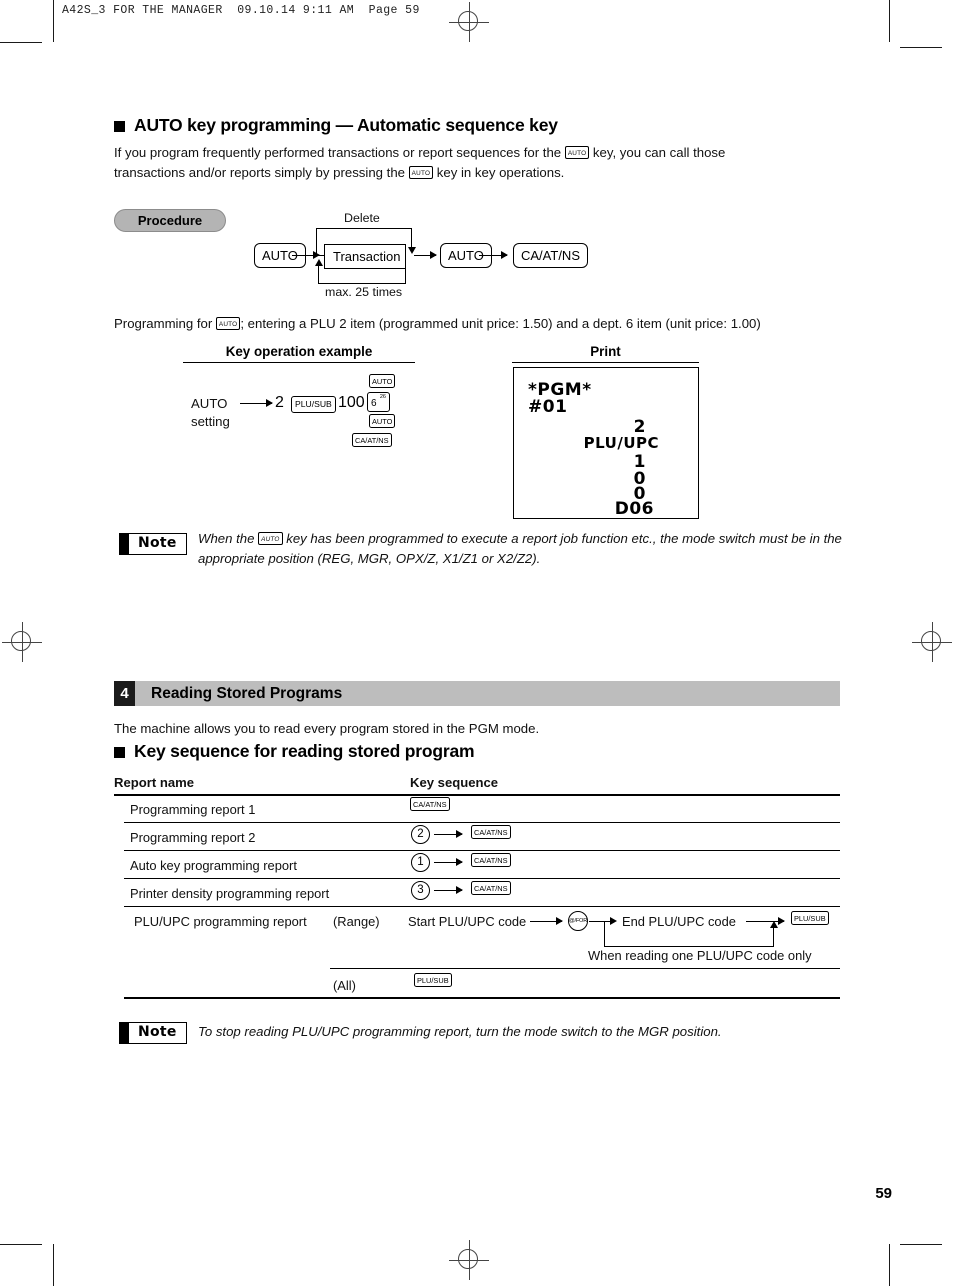 Image resolution: width=954 pixels, height=1286 pixels. I want to click on auto-intro-text-2b: key in key operations., so click(500, 173).